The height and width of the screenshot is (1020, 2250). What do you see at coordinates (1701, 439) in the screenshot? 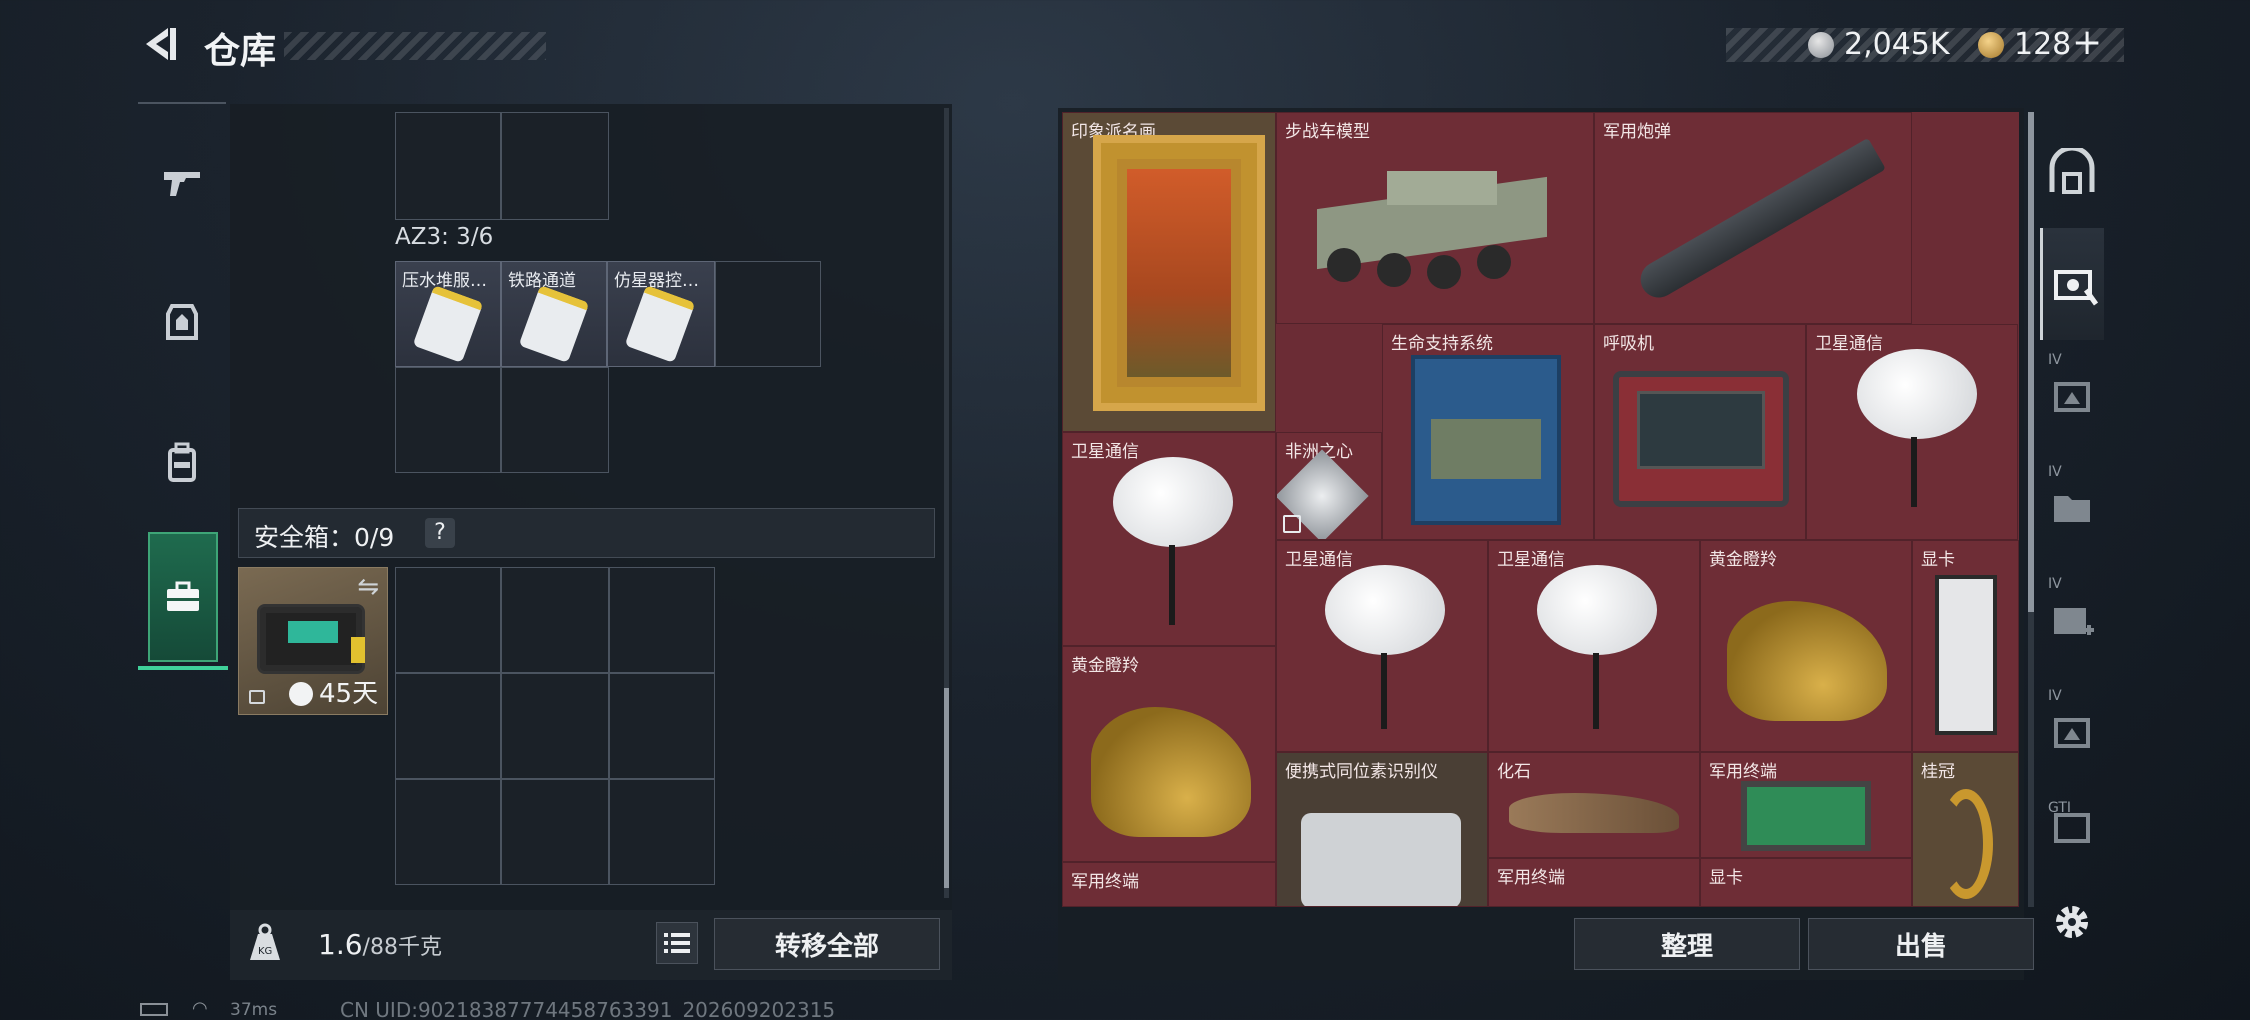
I see `ventilator-icon` at bounding box center [1701, 439].